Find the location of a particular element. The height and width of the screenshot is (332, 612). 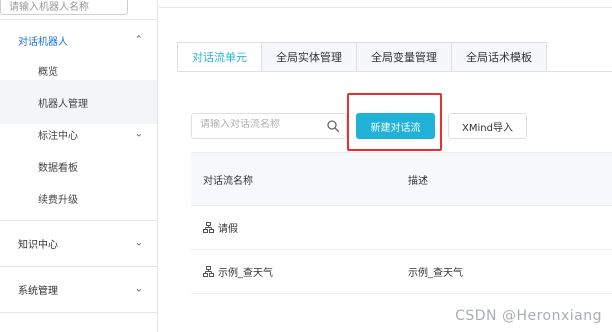

sidebar-item-system-management: 系统管理 ⌄ is located at coordinates (78, 289).